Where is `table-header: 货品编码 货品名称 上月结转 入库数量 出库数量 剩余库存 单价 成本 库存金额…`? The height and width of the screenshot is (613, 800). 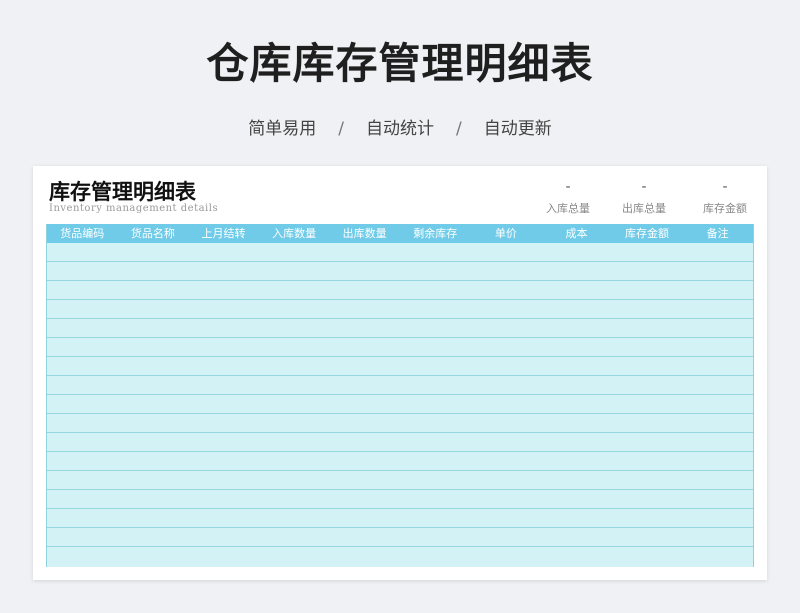
table-header: 货品编码 货品名称 上月结转 入库数量 出库数量 剩余库存 单价 成本 库存金额… is located at coordinates (400, 233).